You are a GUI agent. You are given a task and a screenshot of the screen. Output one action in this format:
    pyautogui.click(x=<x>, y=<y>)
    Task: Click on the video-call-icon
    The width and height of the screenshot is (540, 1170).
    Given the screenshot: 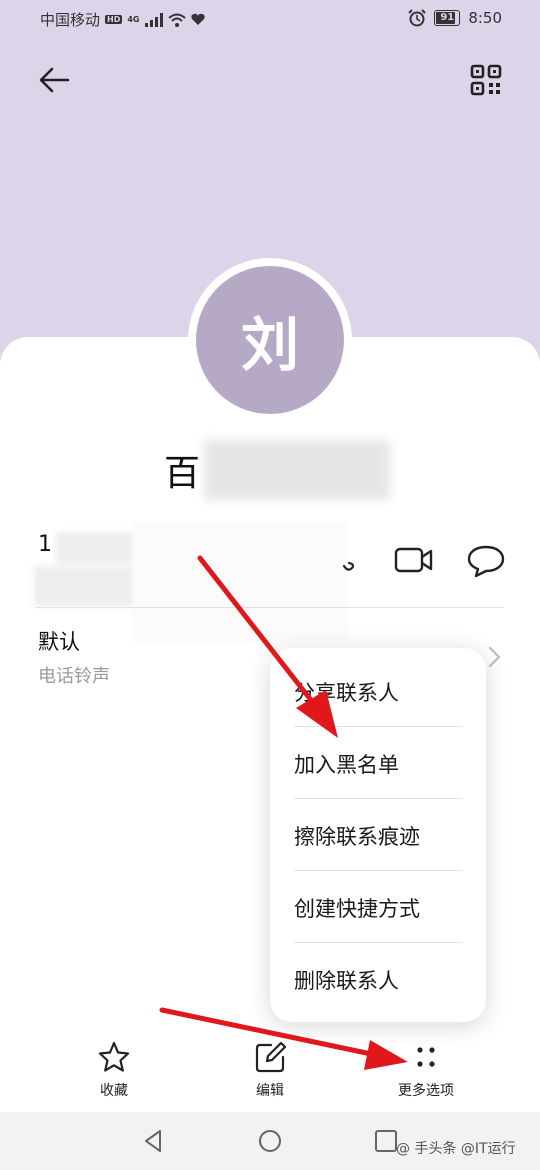 What is the action you would take?
    pyautogui.click(x=414, y=560)
    